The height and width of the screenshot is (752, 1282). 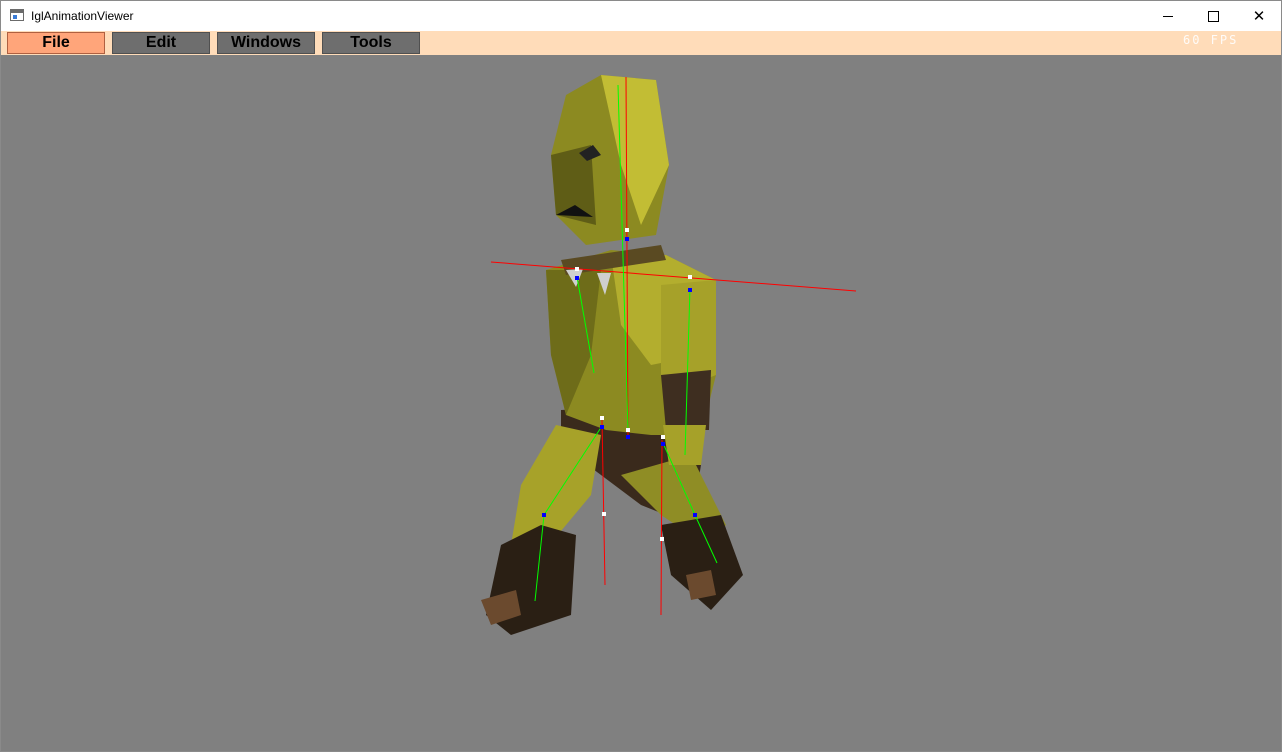 I want to click on menu-windows: Windows, so click(x=266, y=43).